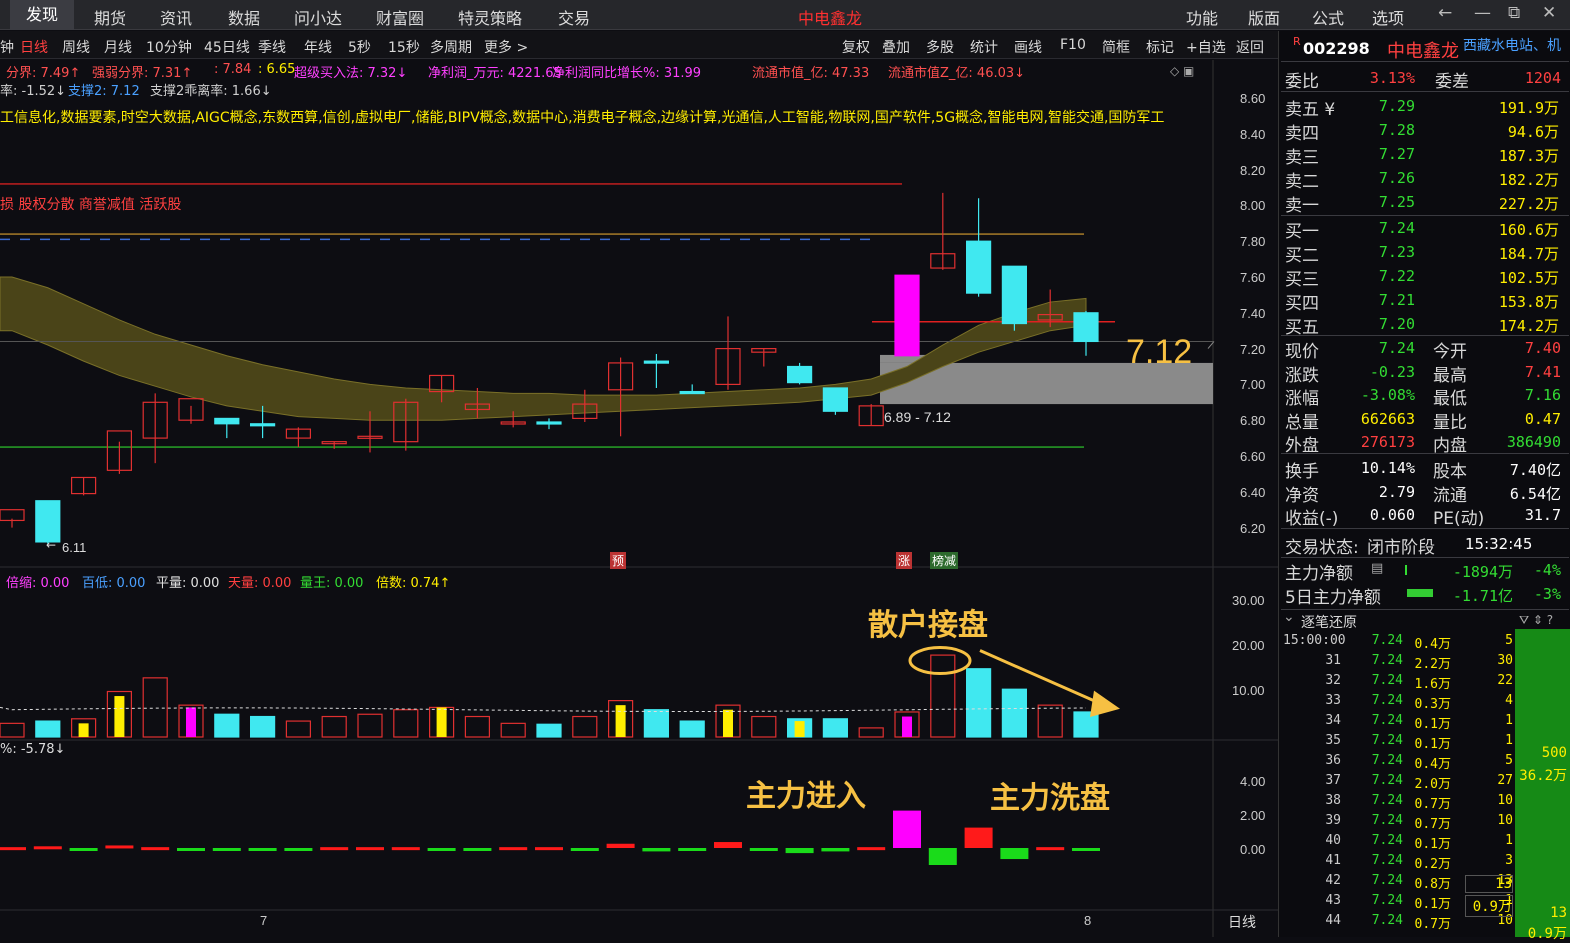 This screenshot has width=1570, height=943. I want to click on toolbar-cut-item: 钟, so click(7, 47).